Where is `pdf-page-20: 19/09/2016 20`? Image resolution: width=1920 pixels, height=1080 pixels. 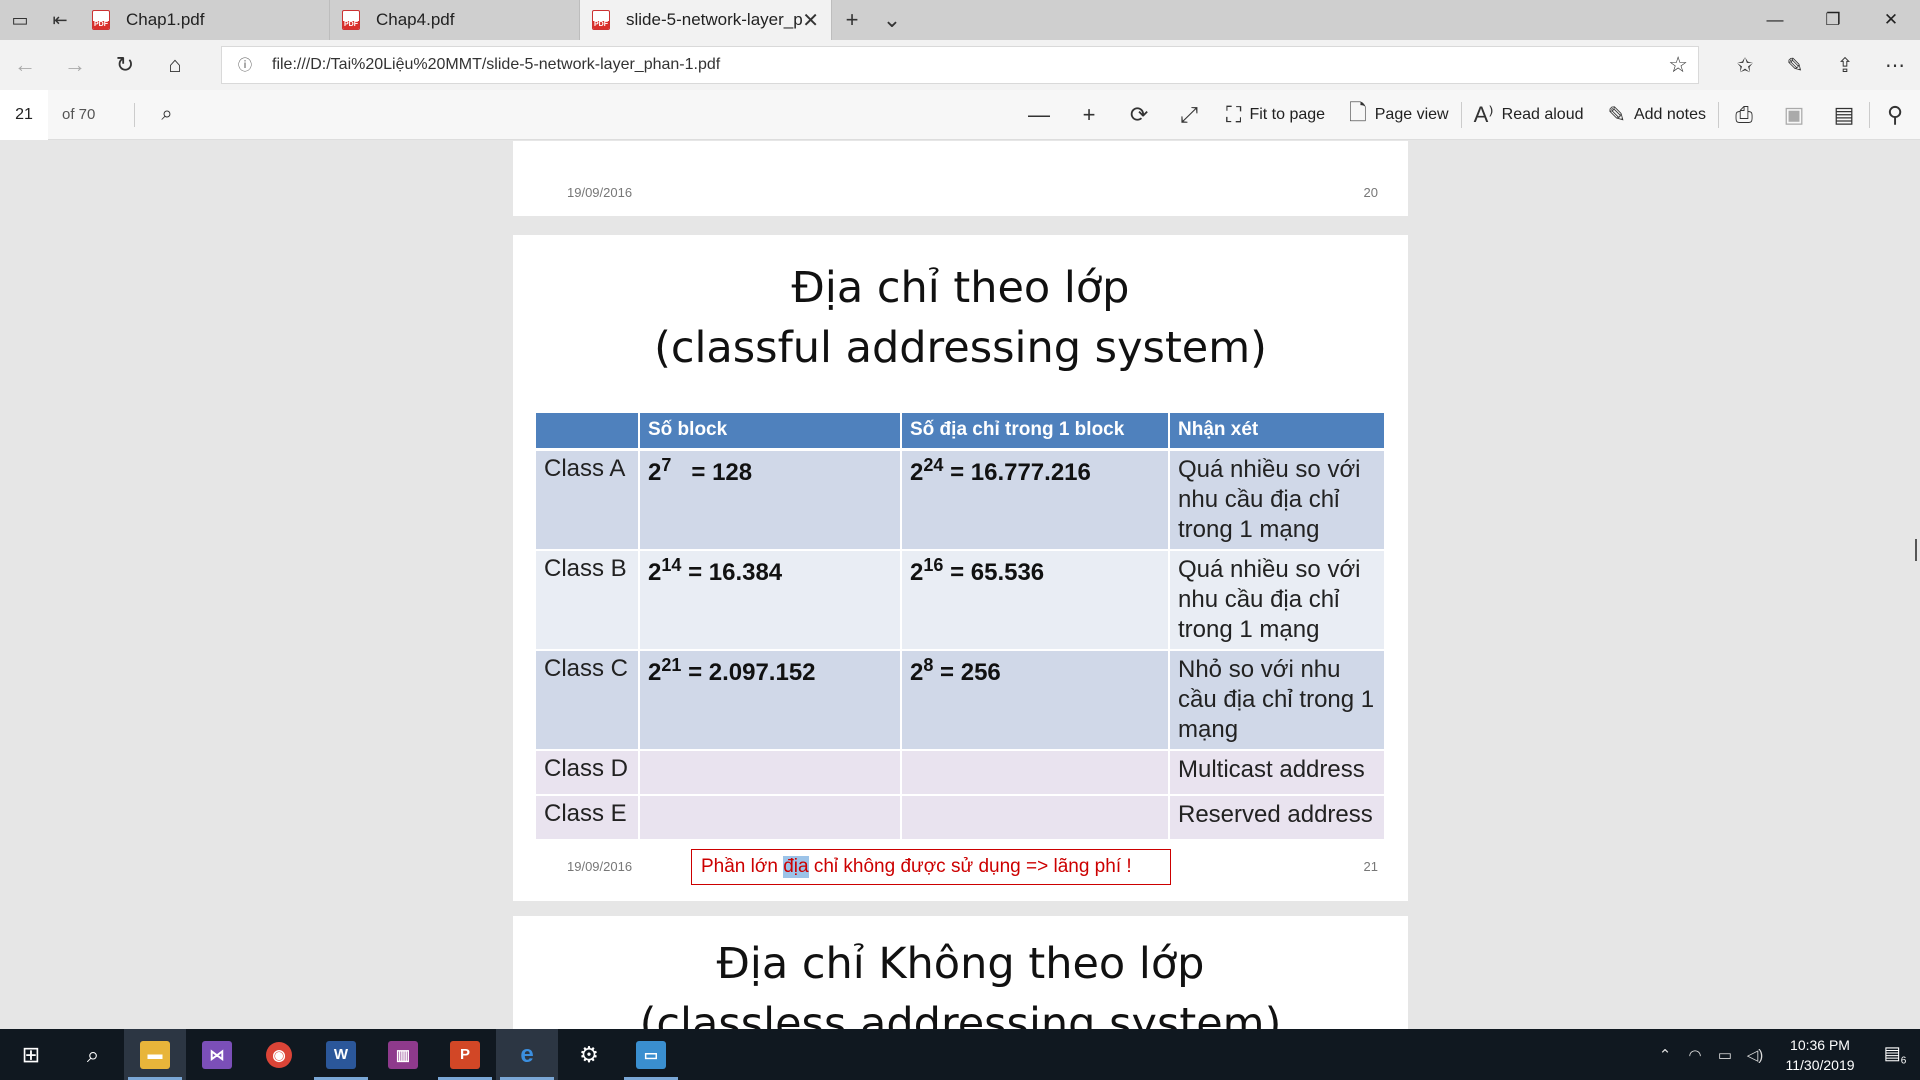 pdf-page-20: 19/09/2016 20 is located at coordinates (960, 178).